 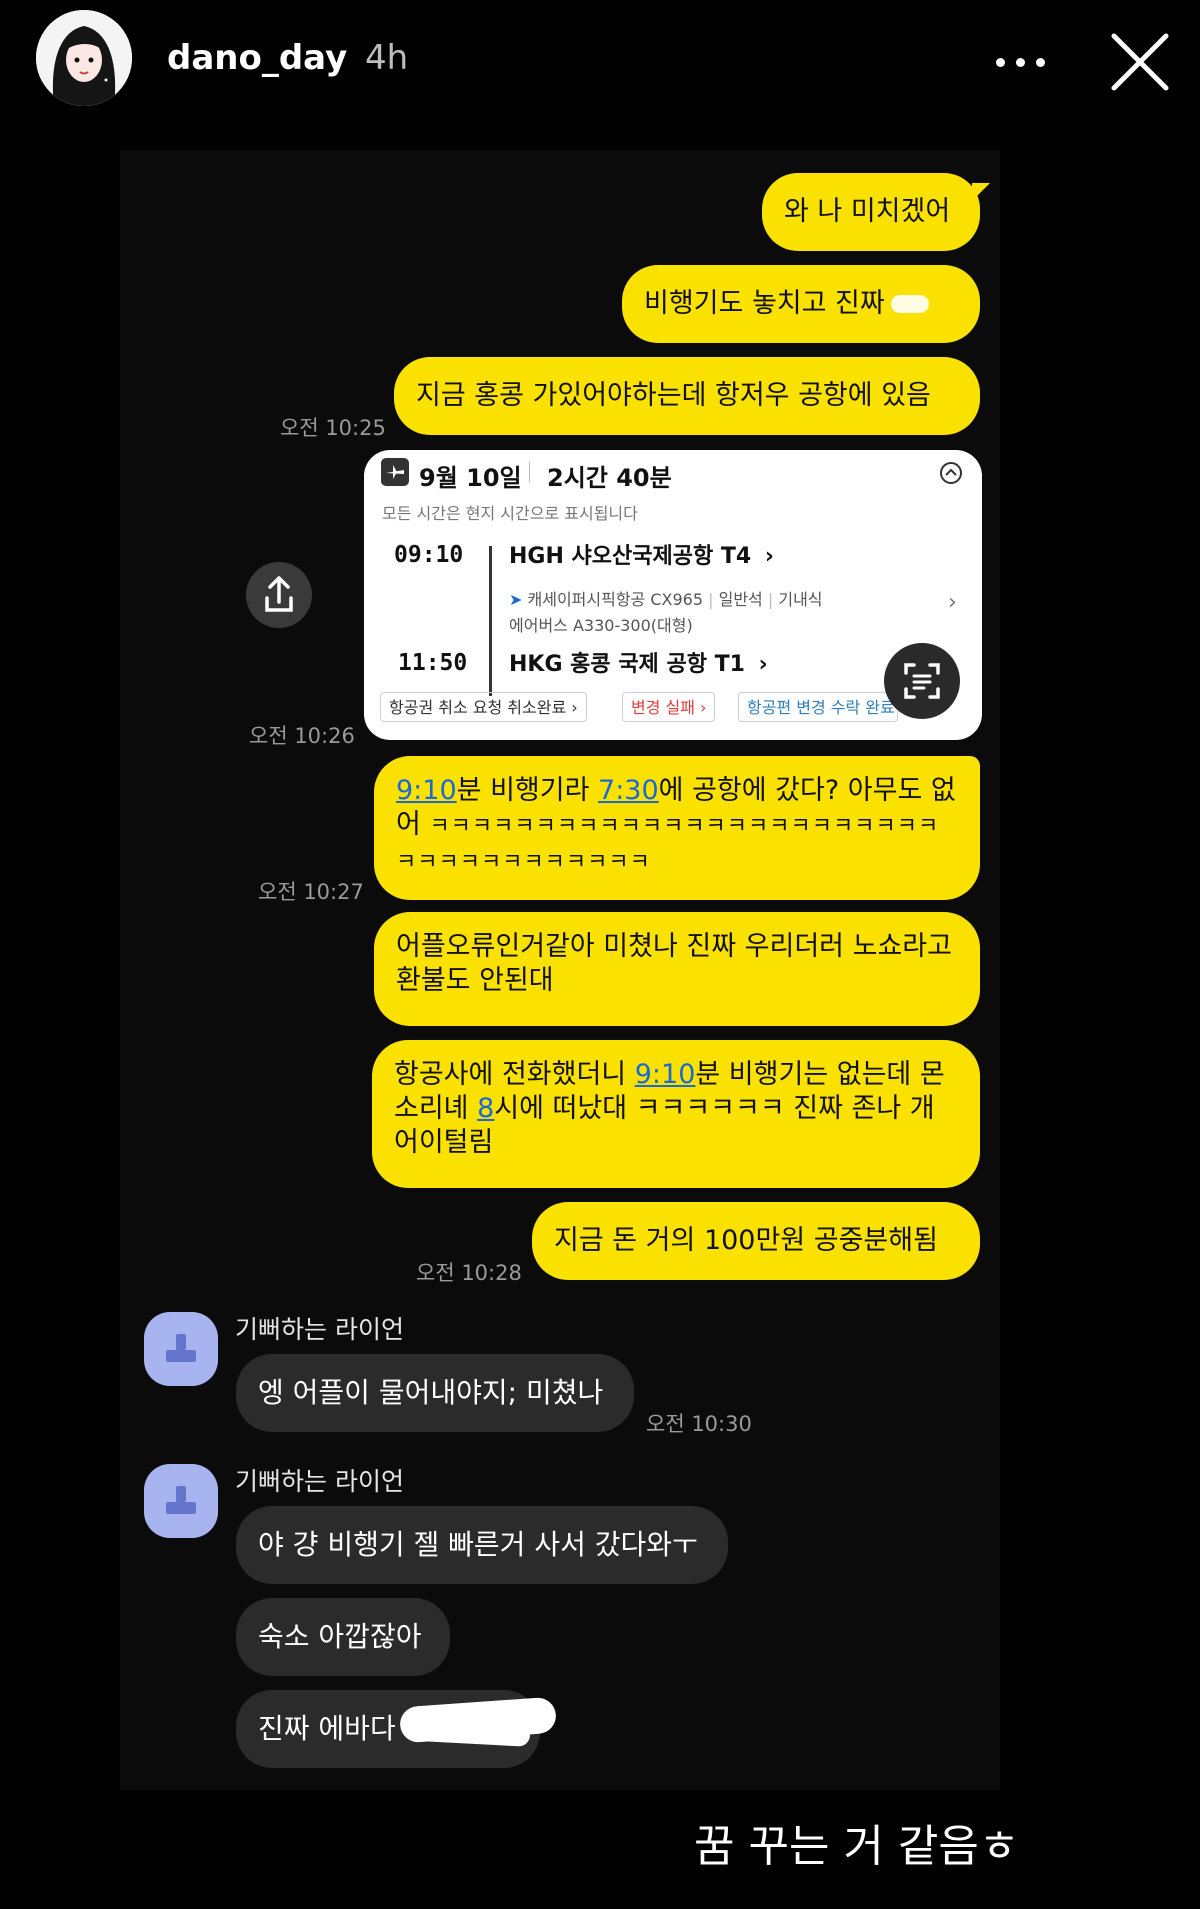 I want to click on meal-info: 기내식, so click(x=800, y=599).